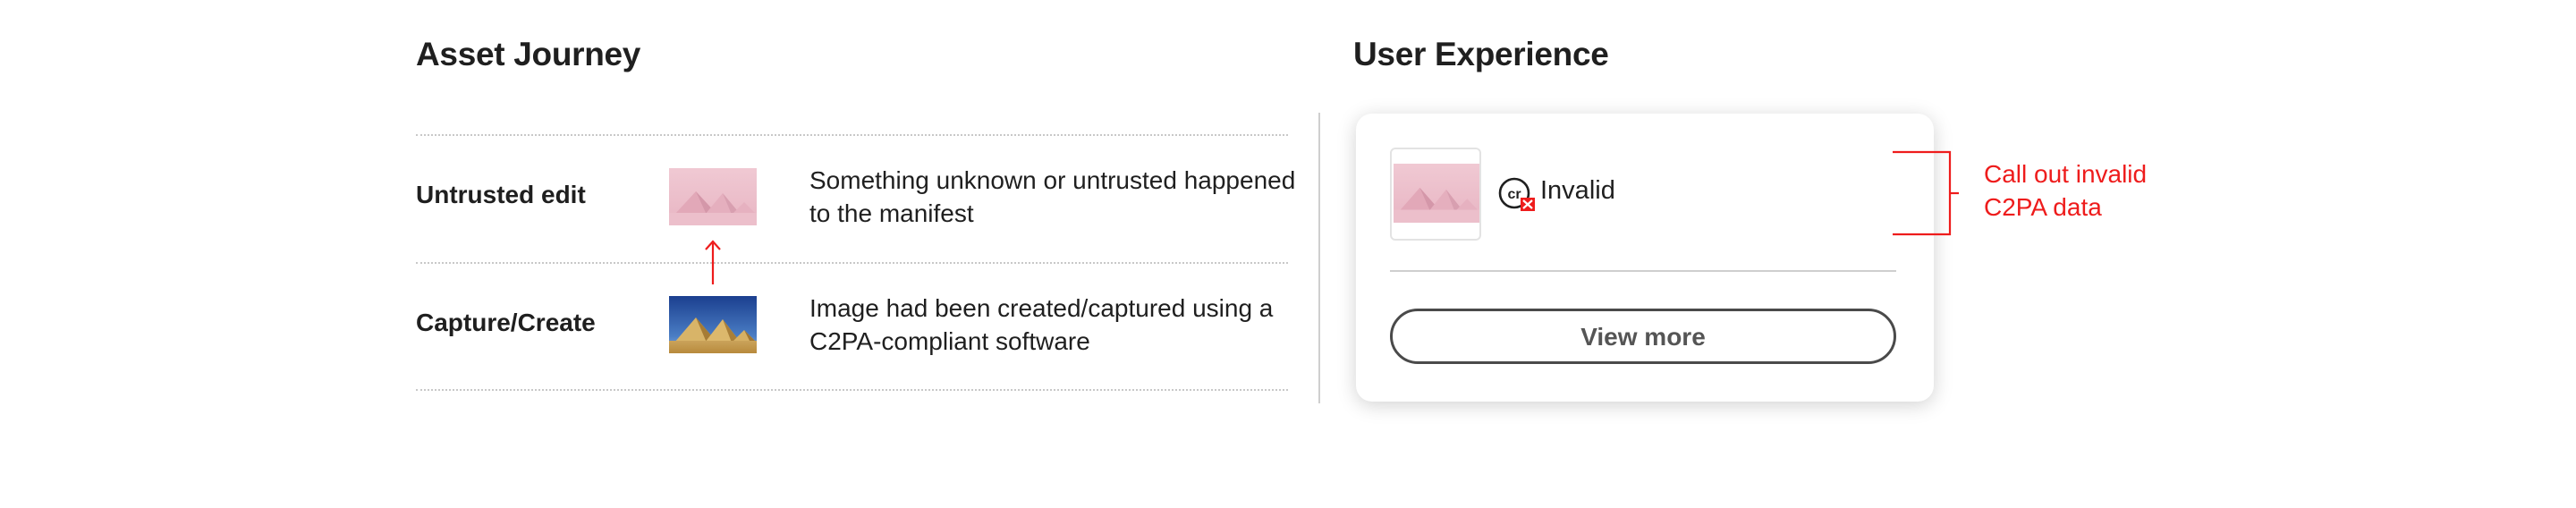 This screenshot has height=508, width=2576. Describe the element at coordinates (1481, 54) in the screenshot. I see `user-experience-title: User Experience` at that location.